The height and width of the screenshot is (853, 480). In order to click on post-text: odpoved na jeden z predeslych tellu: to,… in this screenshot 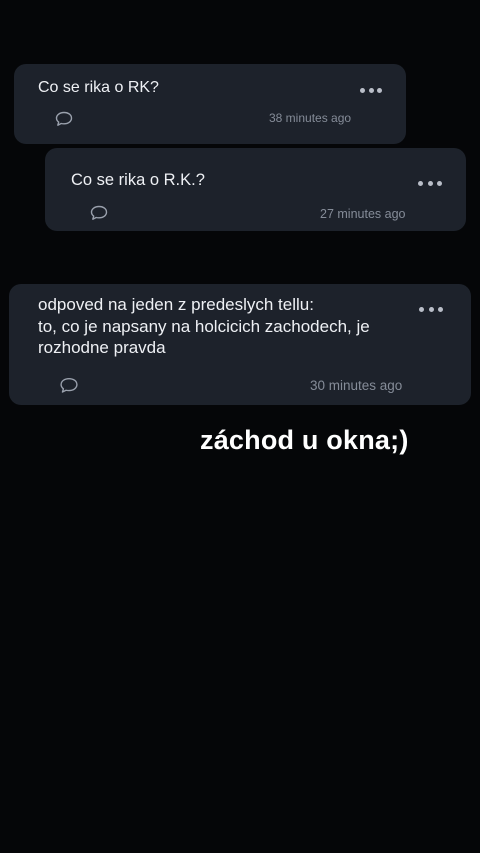, I will do `click(204, 326)`.